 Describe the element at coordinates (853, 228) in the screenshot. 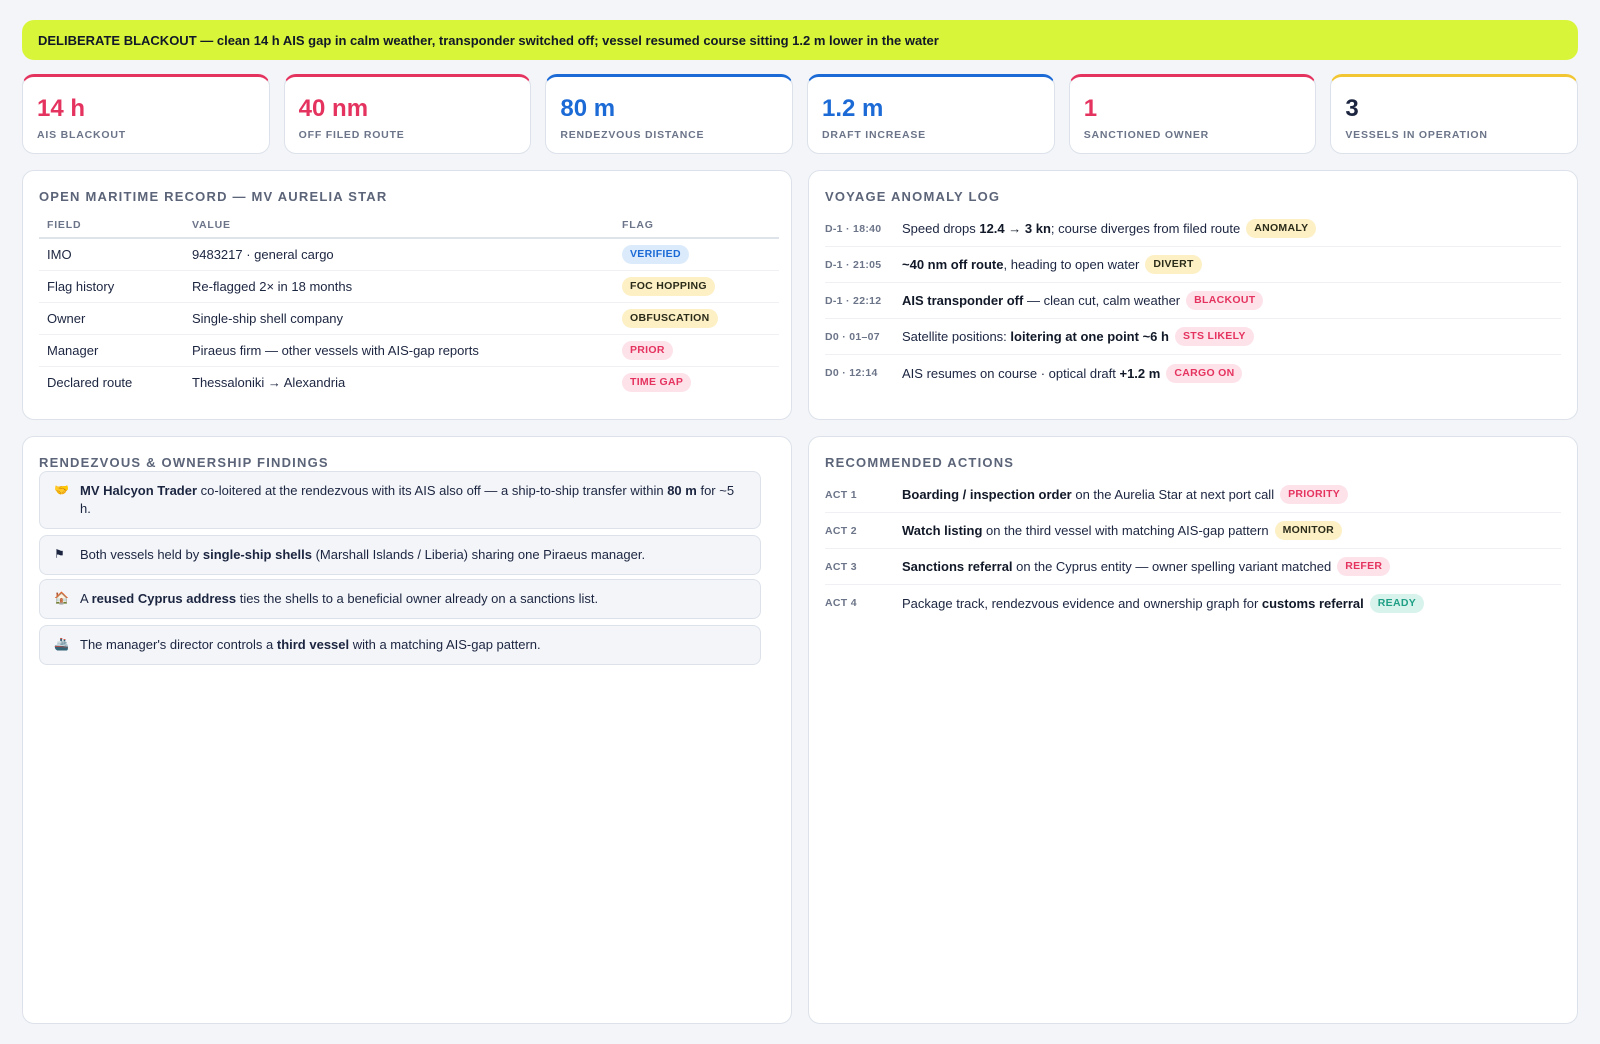

I see `timestamp: D-1 · 18:40` at that location.